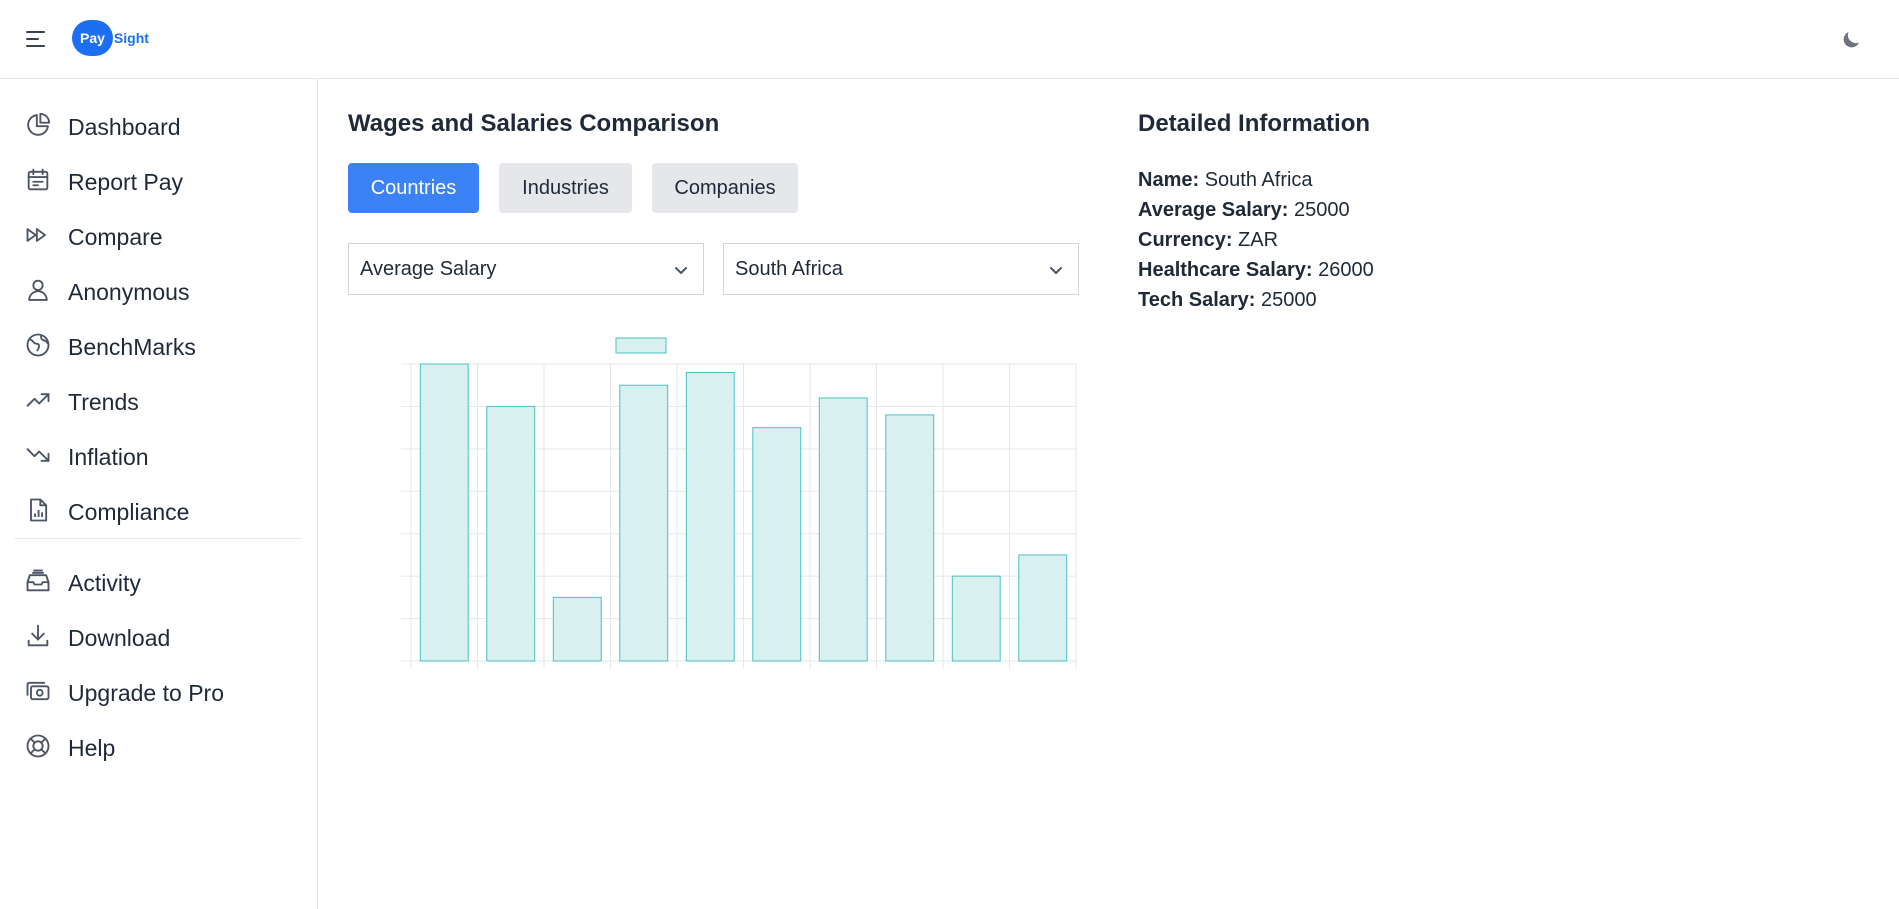 The image size is (1899, 909). What do you see at coordinates (1254, 123) in the screenshot?
I see `details-title: Detailed Information` at bounding box center [1254, 123].